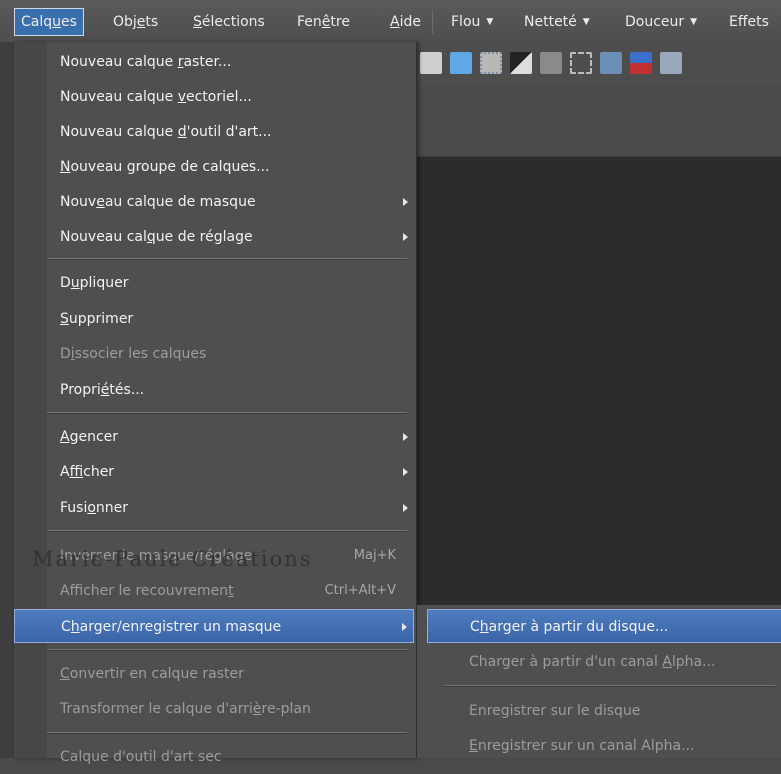  What do you see at coordinates (491, 63) in the screenshot?
I see `effect-icon` at bounding box center [491, 63].